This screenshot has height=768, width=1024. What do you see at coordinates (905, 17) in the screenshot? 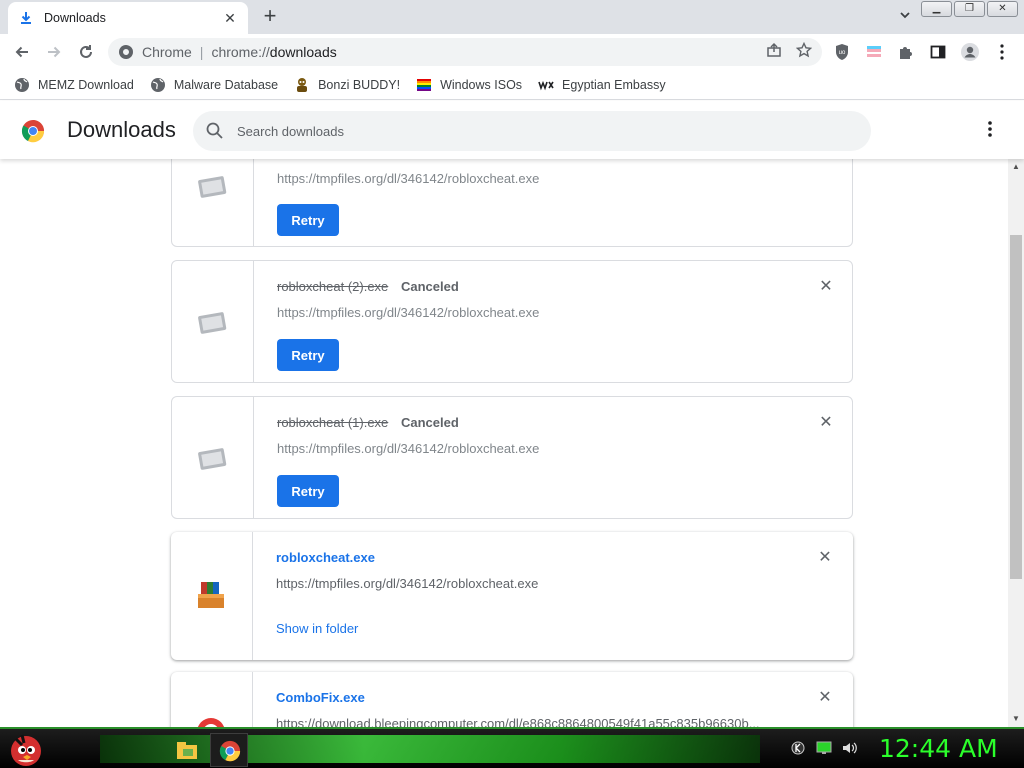
I see `tab-search-chevron-icon` at bounding box center [905, 17].